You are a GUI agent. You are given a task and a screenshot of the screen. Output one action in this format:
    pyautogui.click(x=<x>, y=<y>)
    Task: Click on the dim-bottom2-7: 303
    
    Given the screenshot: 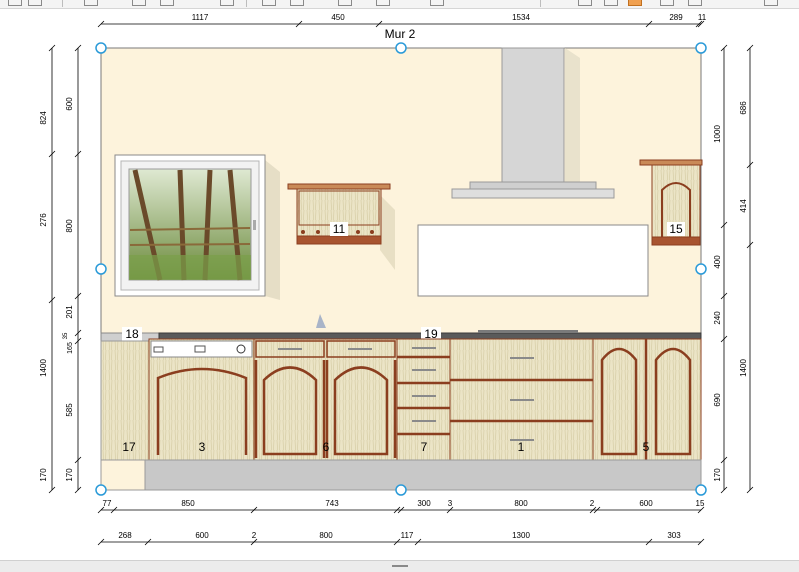 What is the action you would take?
    pyautogui.click(x=674, y=535)
    